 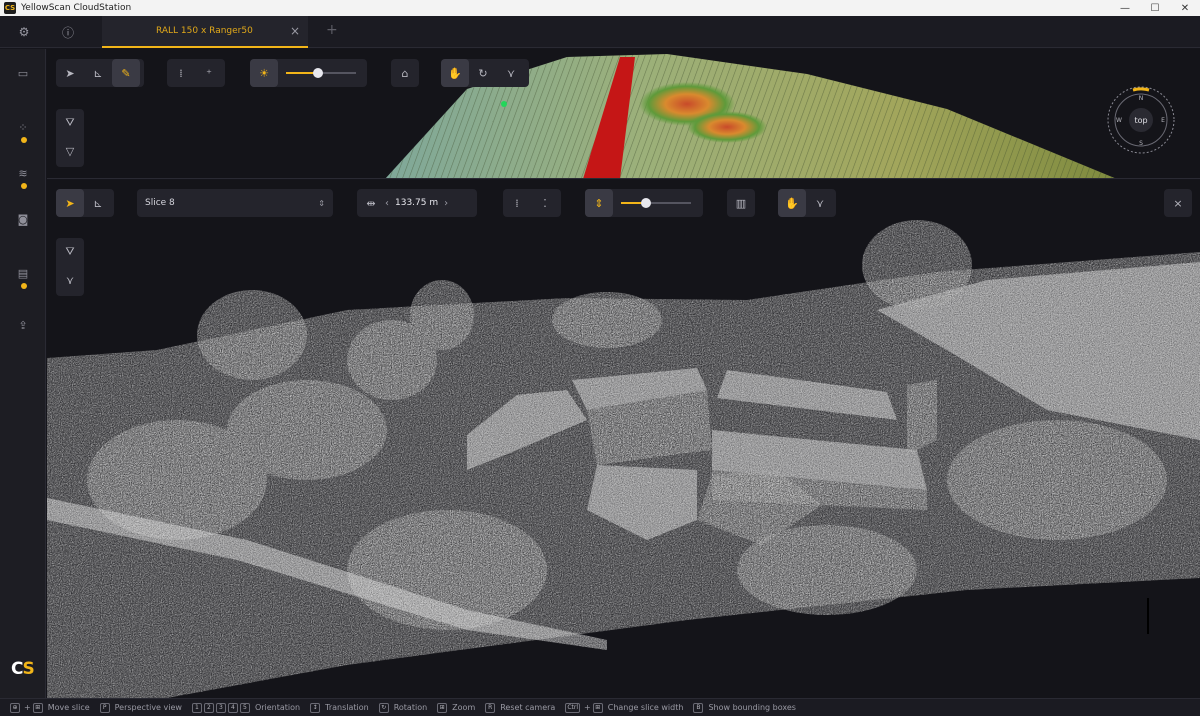 What do you see at coordinates (104, 707) in the screenshot?
I see `shortcut-key: P` at bounding box center [104, 707].